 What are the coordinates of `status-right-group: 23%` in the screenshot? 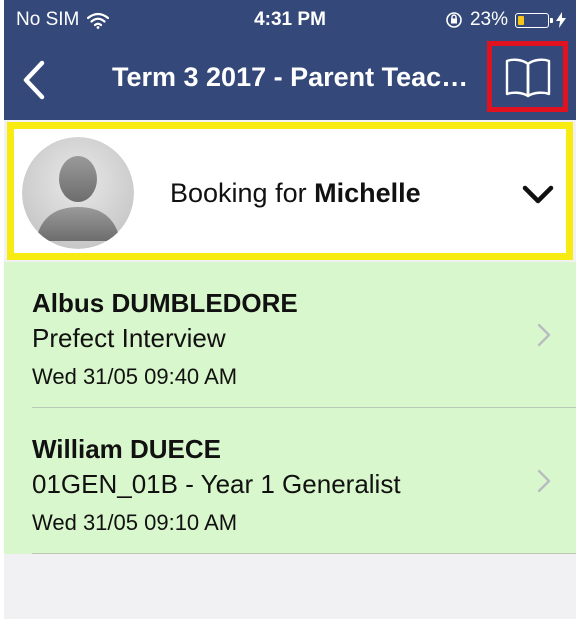 It's located at (505, 20).